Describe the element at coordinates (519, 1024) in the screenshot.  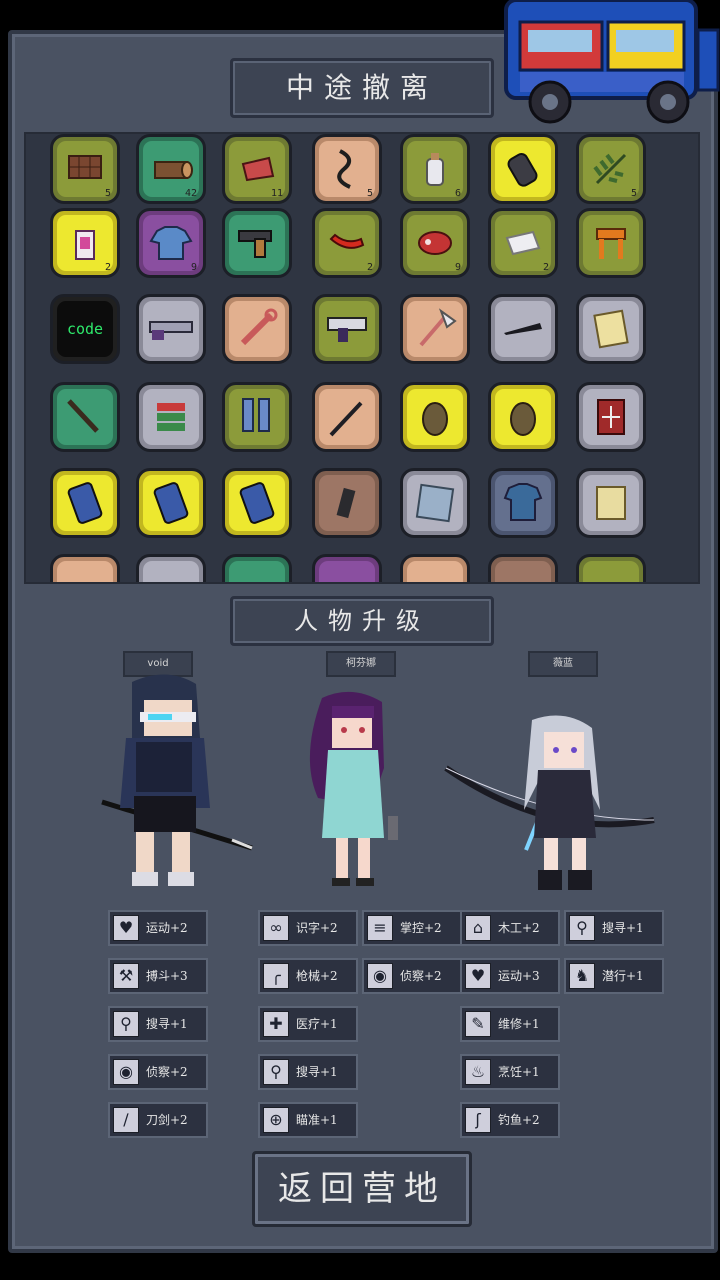
I see `skill-label: 维修+1` at that location.